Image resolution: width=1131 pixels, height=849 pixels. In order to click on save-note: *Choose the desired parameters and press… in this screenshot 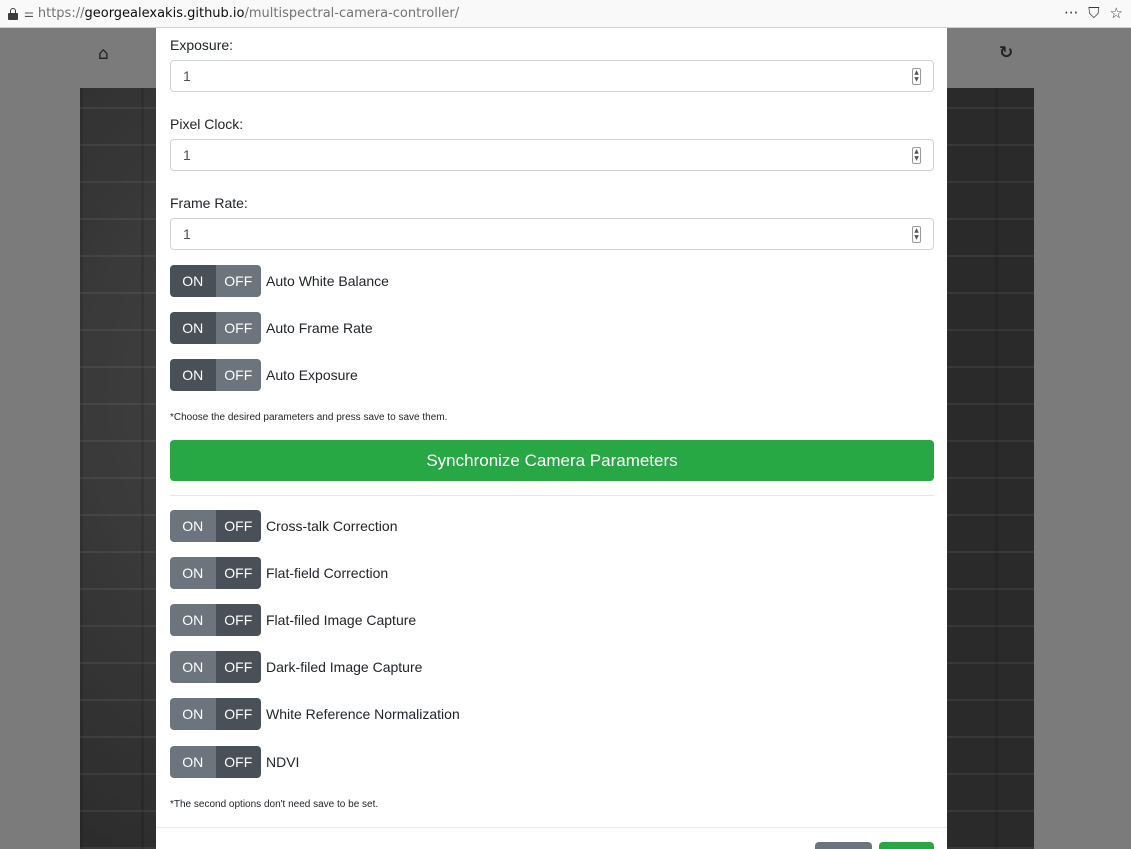, I will do `click(309, 417)`.